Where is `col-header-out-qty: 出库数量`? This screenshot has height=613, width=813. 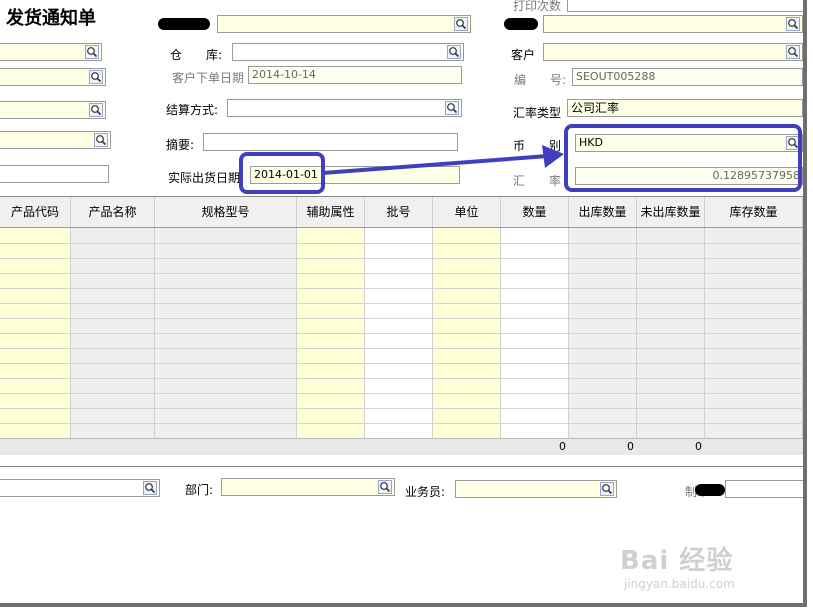 col-header-out-qty: 出库数量 is located at coordinates (603, 212).